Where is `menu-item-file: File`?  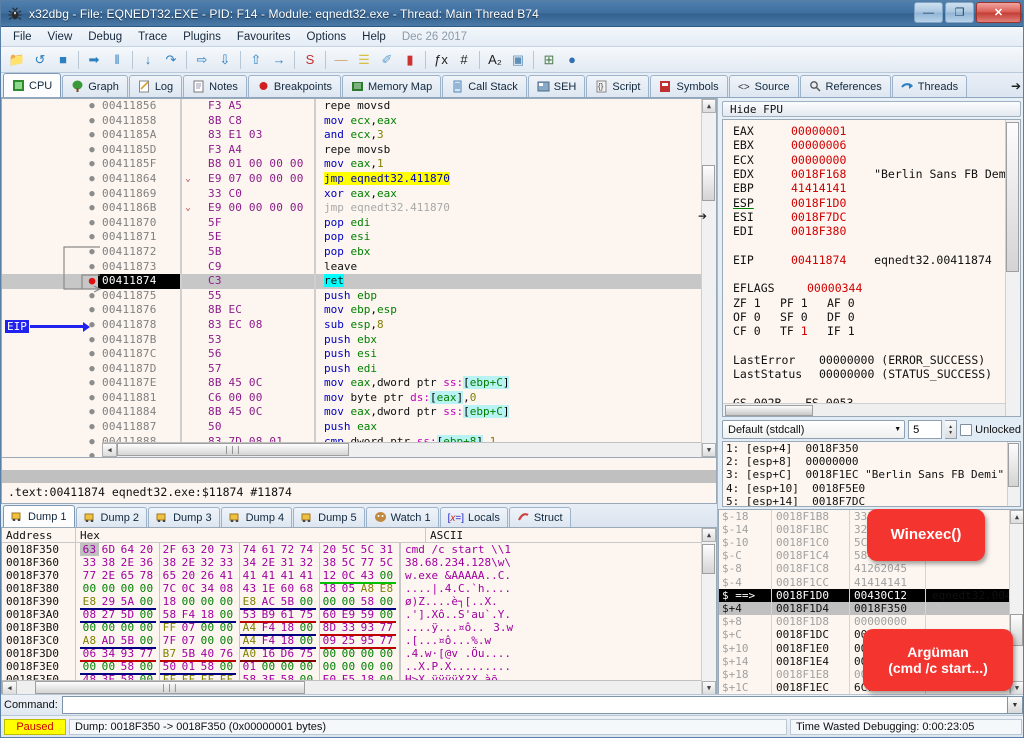
menu-item-file: File is located at coordinates (22, 37).